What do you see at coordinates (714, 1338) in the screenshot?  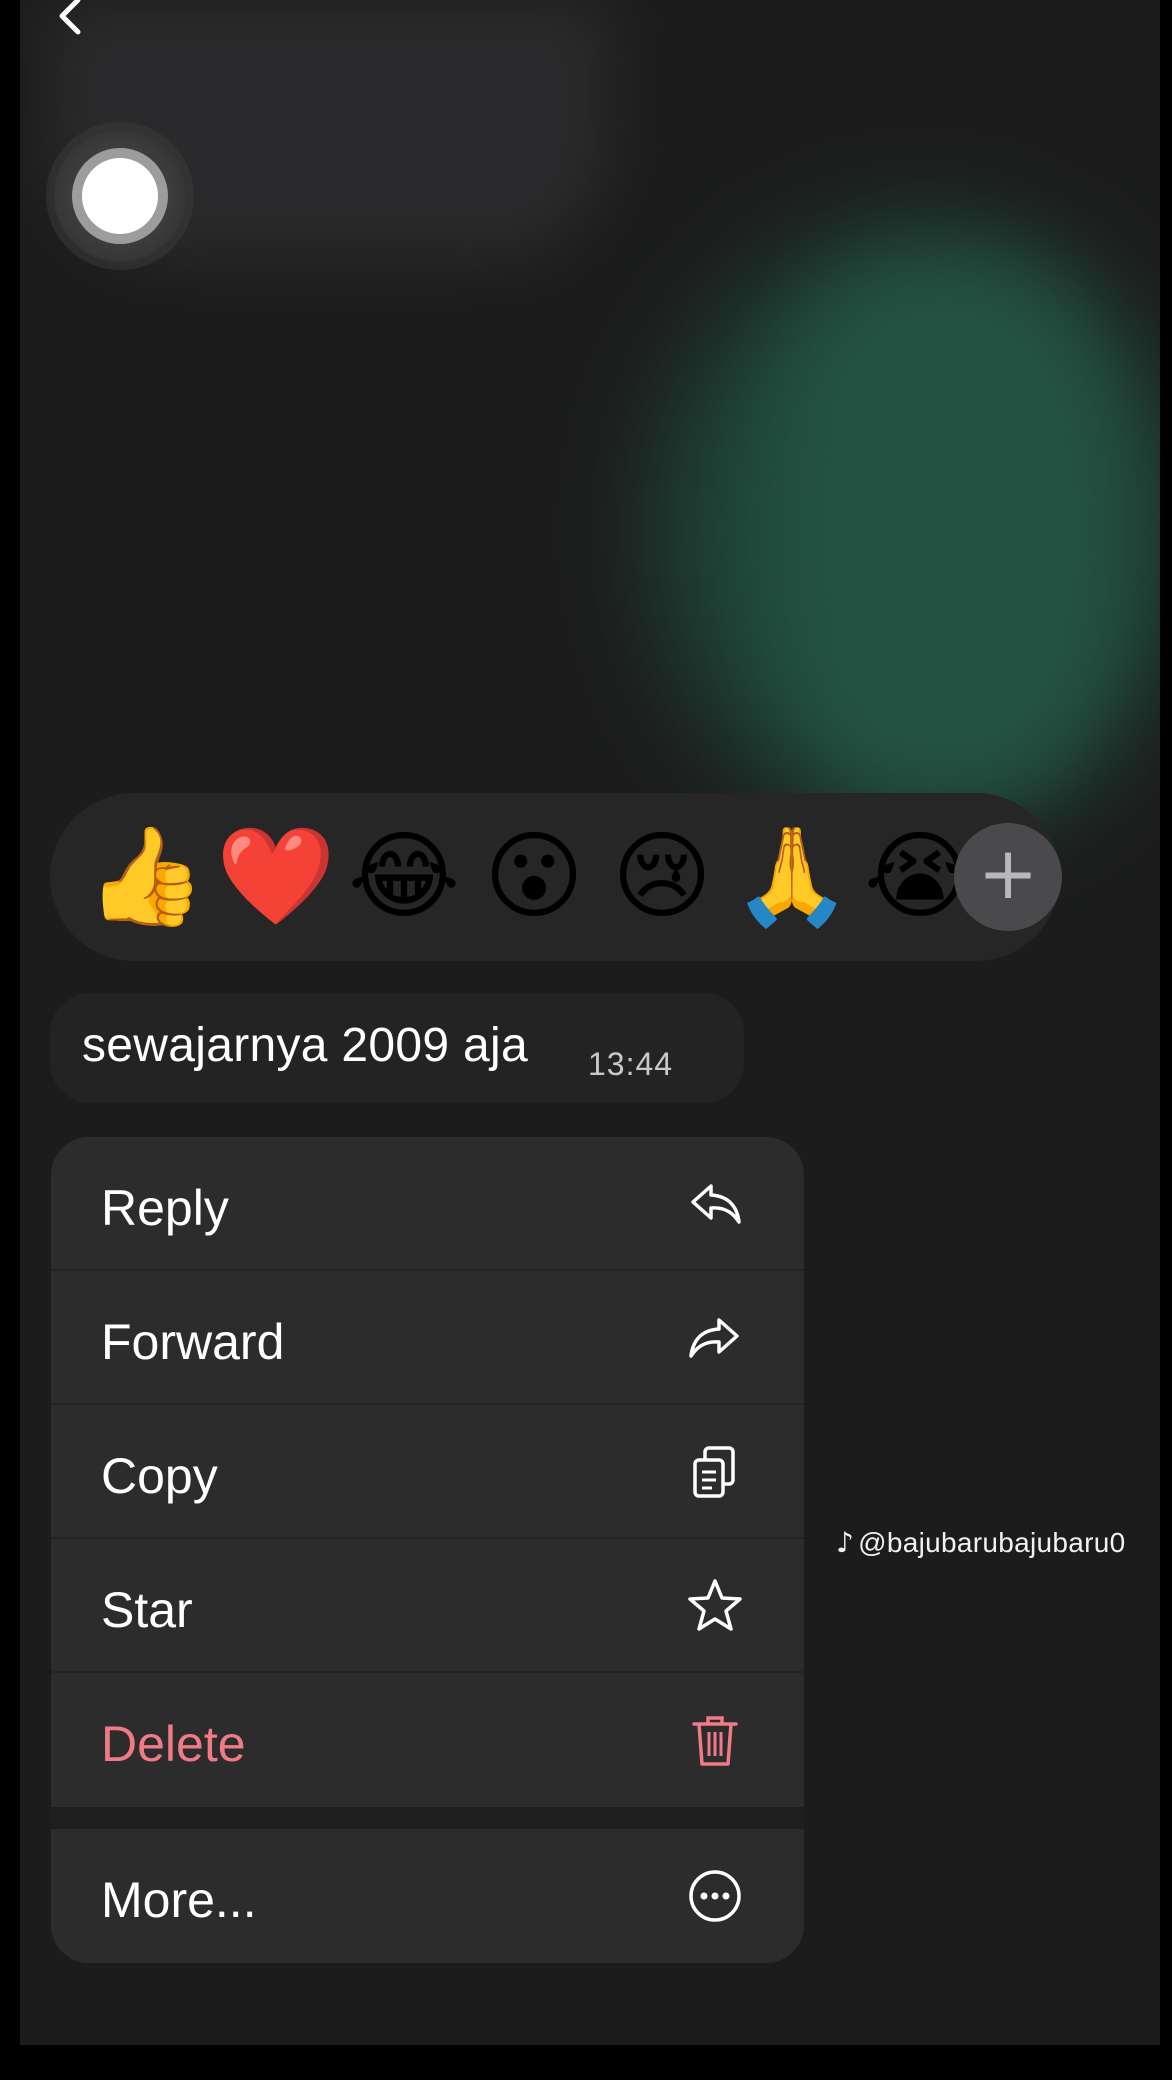 I see `forward-icon` at bounding box center [714, 1338].